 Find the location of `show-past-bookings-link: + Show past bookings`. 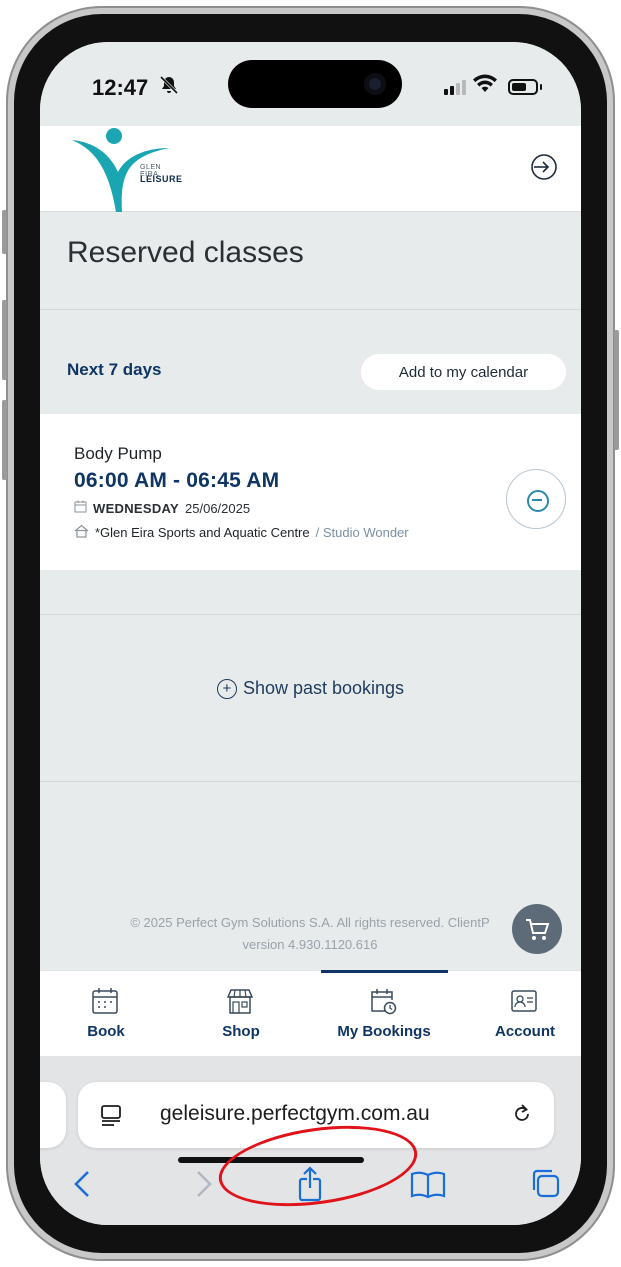

show-past-bookings-link: + Show past bookings is located at coordinates (310, 688).